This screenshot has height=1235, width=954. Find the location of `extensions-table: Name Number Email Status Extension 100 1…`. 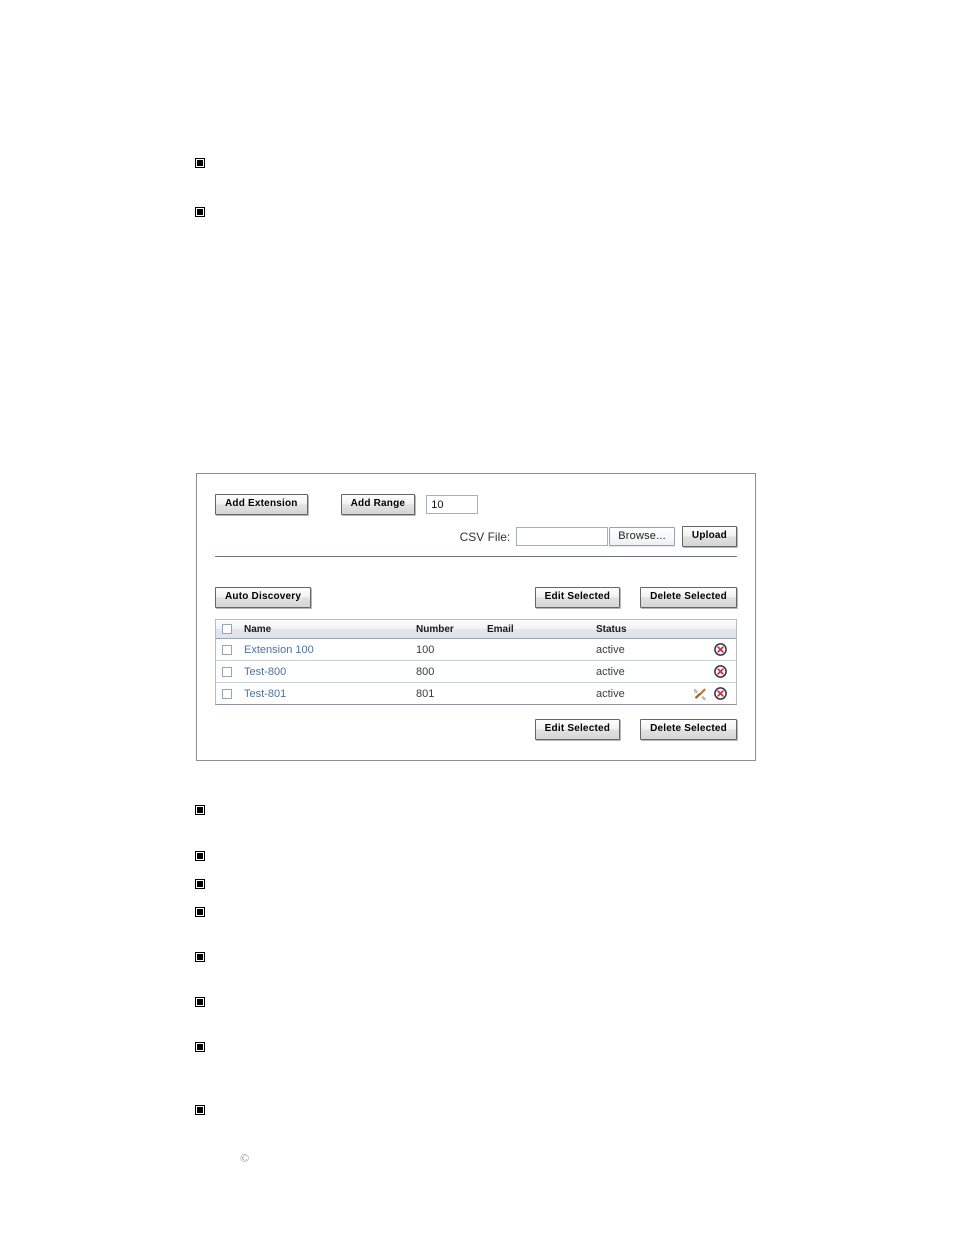

extensions-table: Name Number Email Status Extension 100 1… is located at coordinates (476, 662).